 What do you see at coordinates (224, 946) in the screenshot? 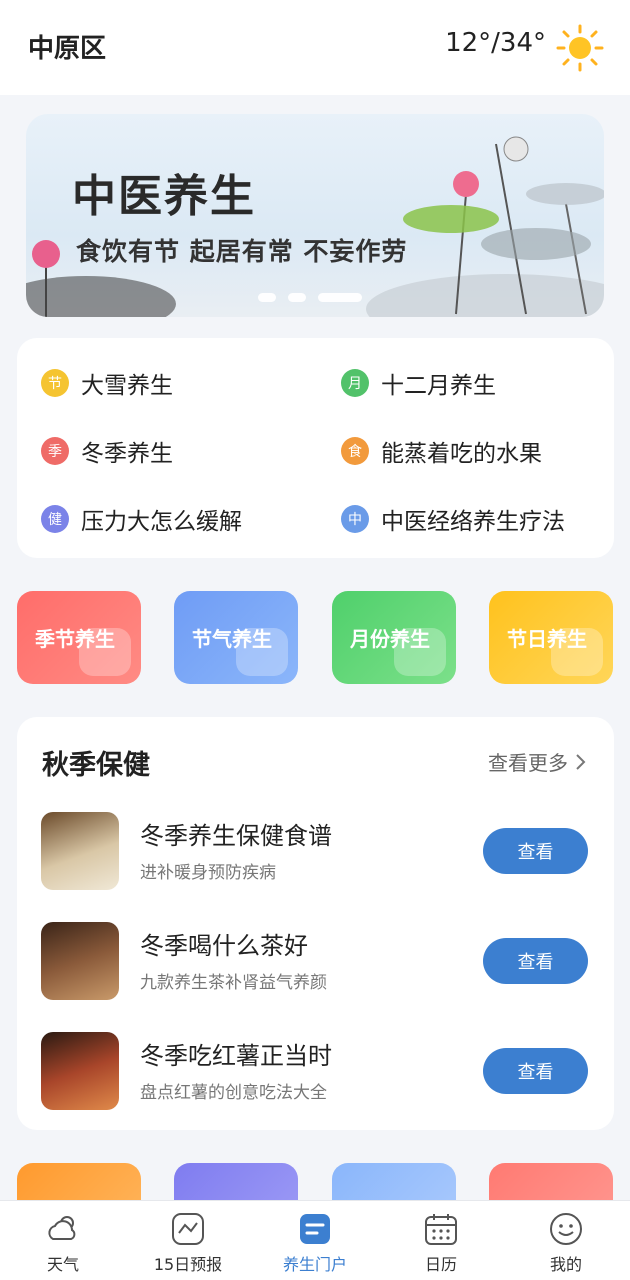
I see `item-title: 冬季喝什么茶好` at bounding box center [224, 946].